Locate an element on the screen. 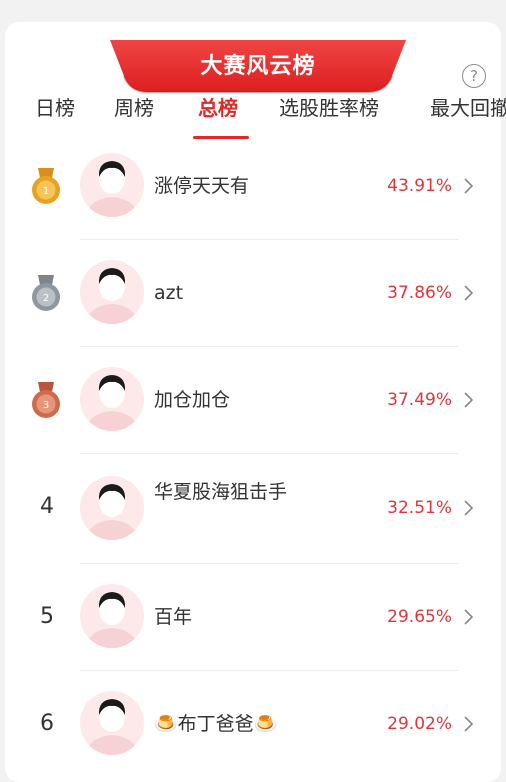 Image resolution: width=506 pixels, height=782 pixels. return-percentage: 37.86% is located at coordinates (419, 293).